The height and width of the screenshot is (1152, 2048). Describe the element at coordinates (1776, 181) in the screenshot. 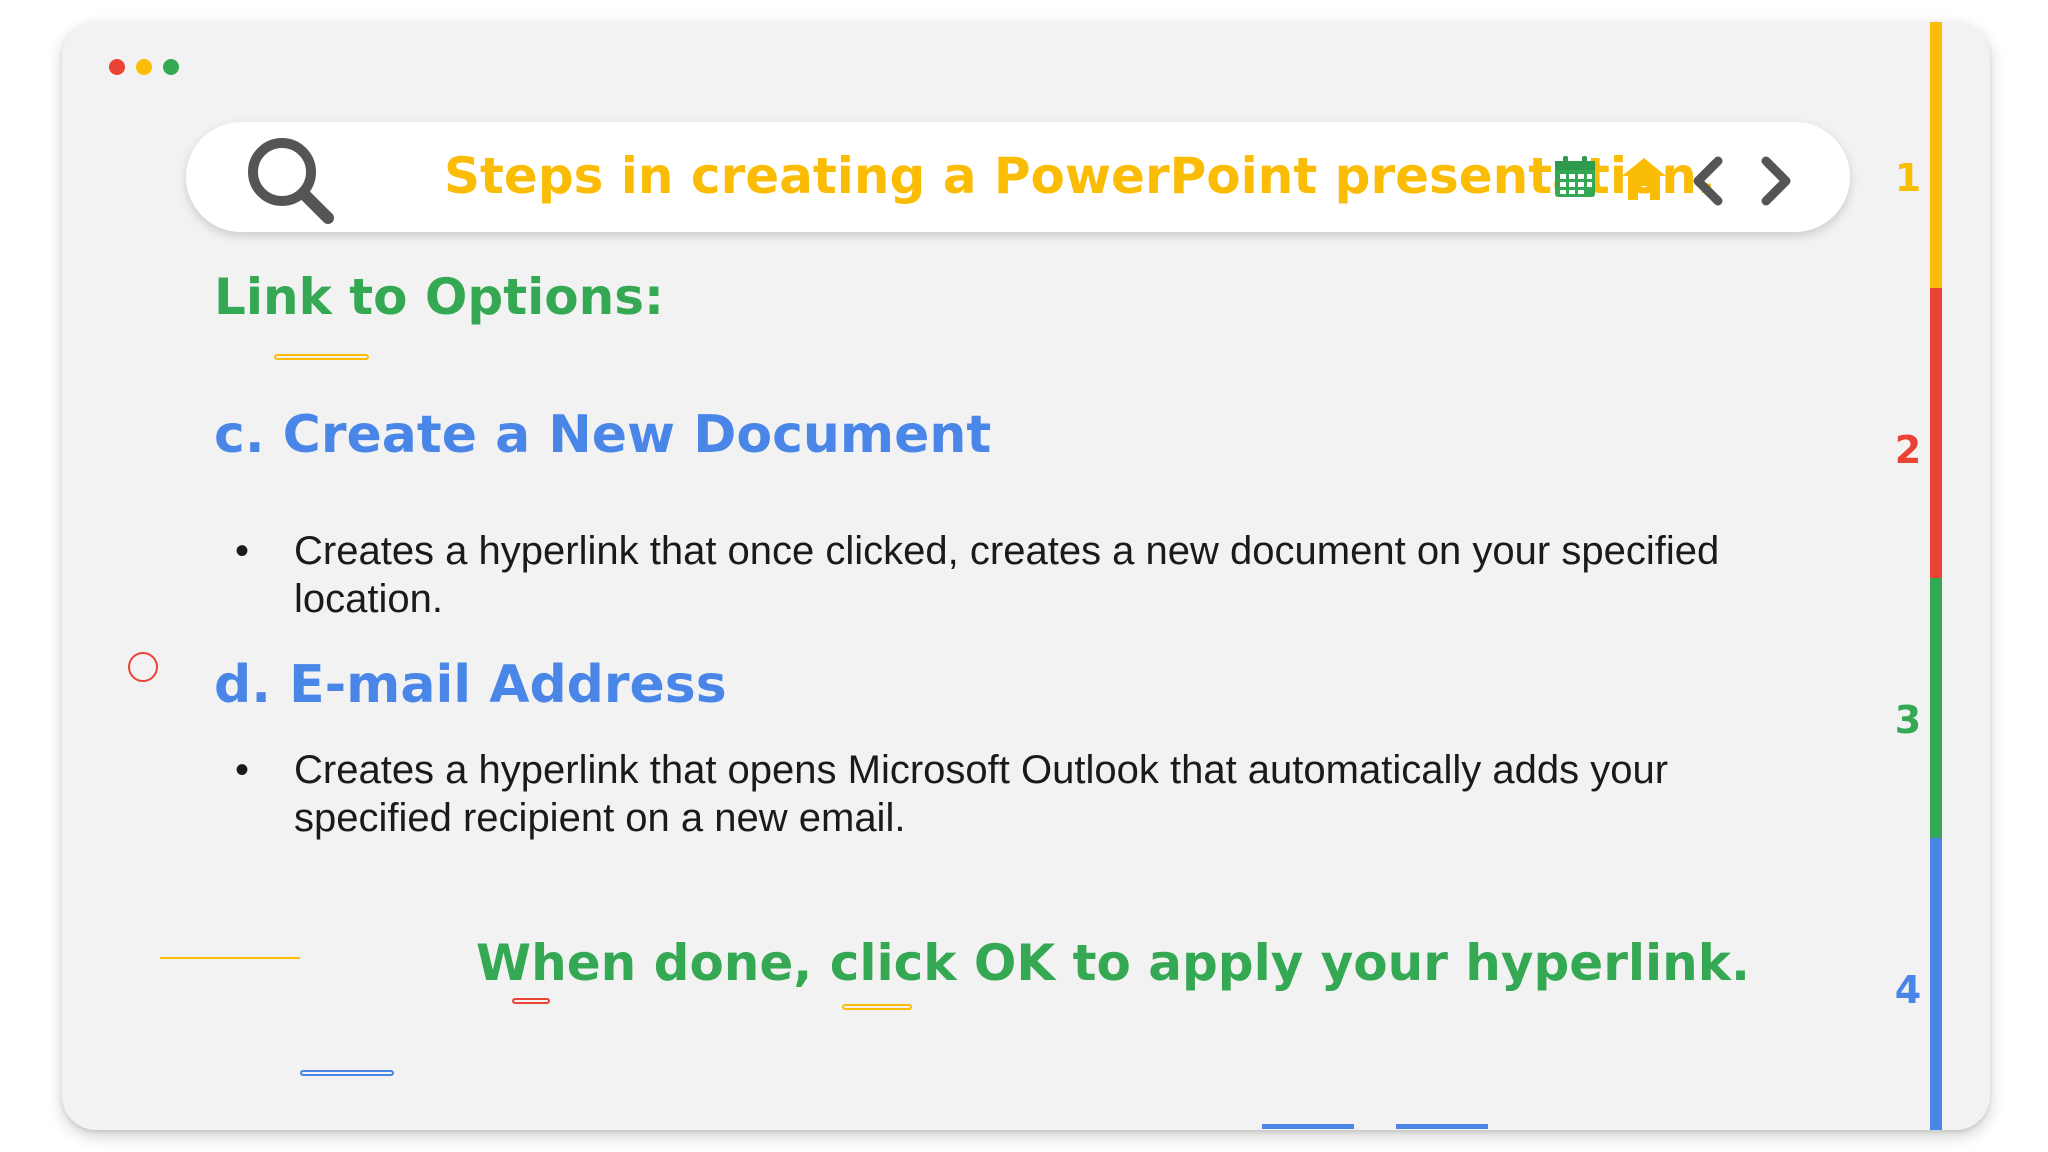

I see `chevron-right-icon` at that location.